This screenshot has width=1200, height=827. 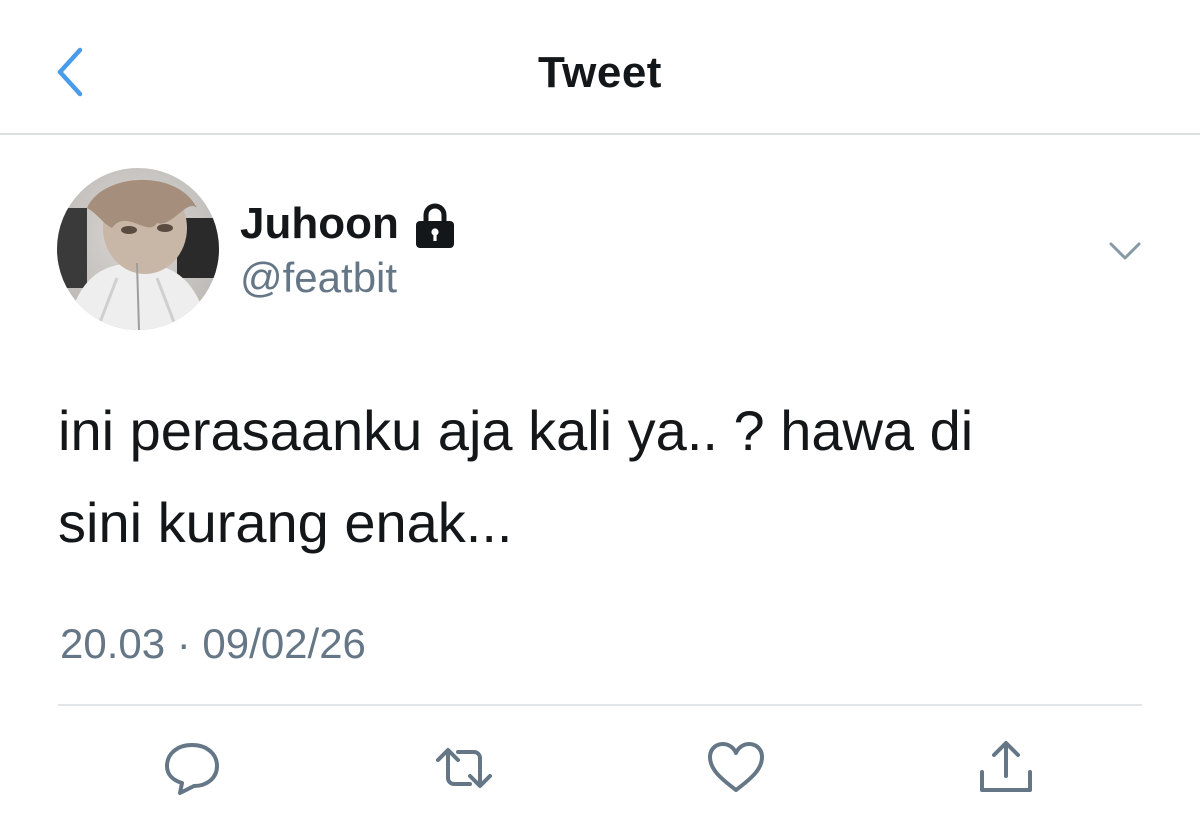 I want to click on avatar-image, so click(x=138, y=249).